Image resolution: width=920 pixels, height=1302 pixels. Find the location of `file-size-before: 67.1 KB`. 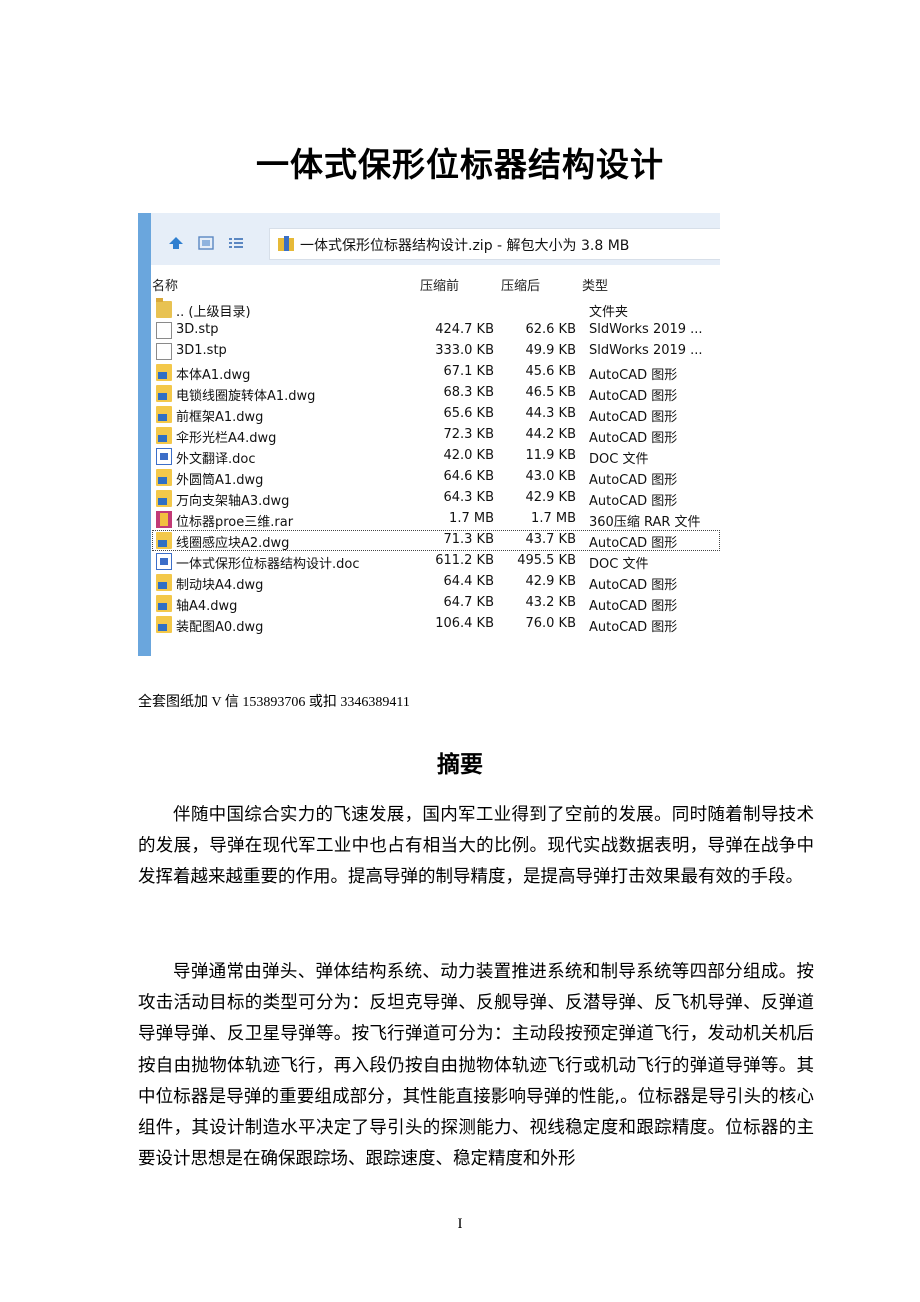

file-size-before: 67.1 KB is located at coordinates (468, 371).